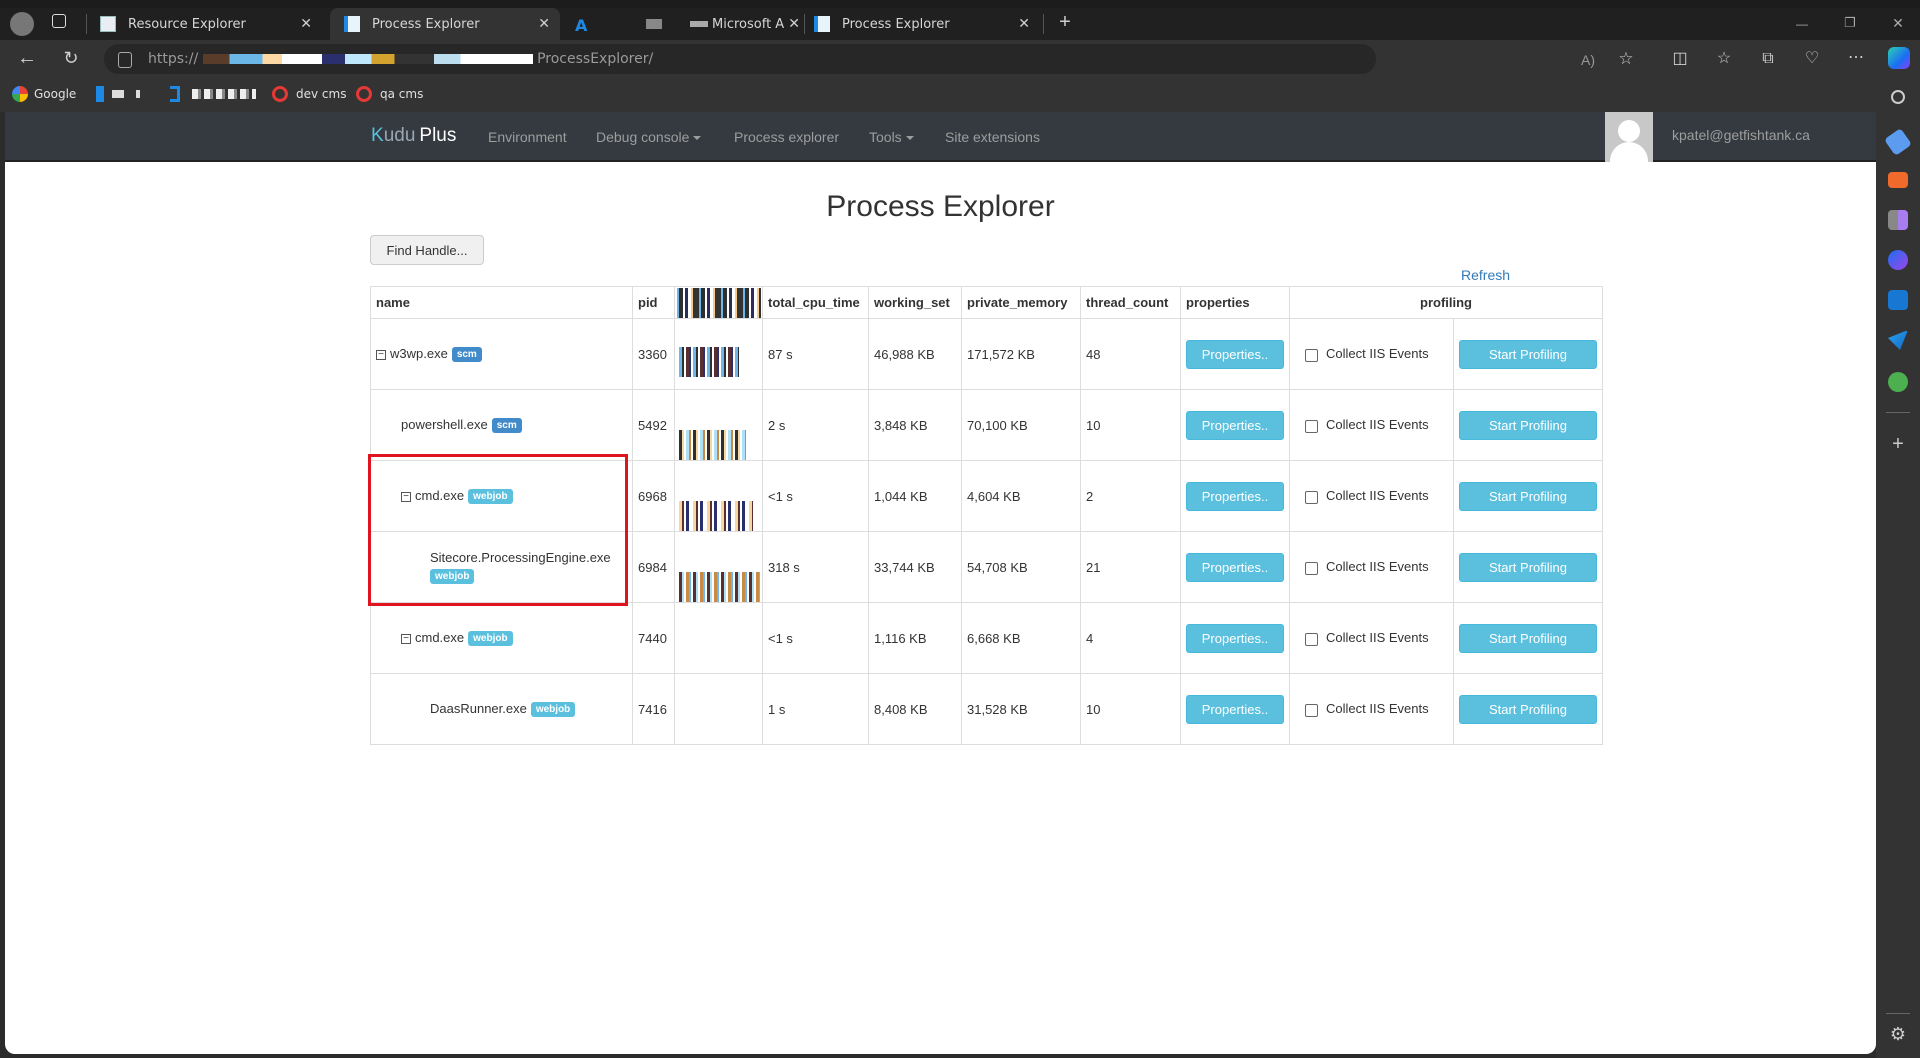  I want to click on copilot-app-icon, so click(1898, 260).